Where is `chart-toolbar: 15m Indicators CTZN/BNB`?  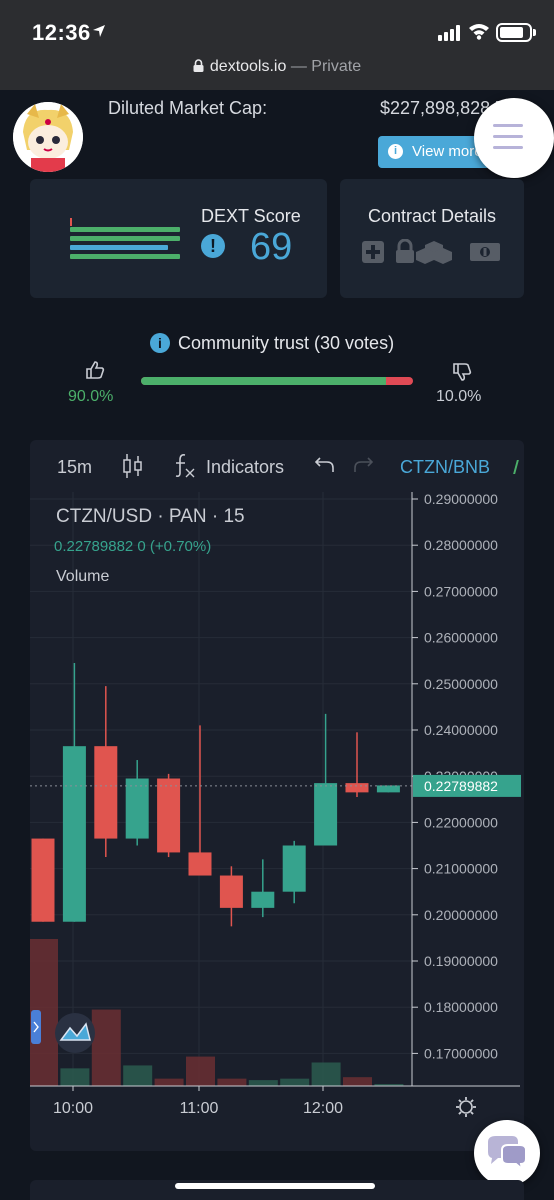 chart-toolbar: 15m Indicators CTZN/BNB is located at coordinates (277, 466).